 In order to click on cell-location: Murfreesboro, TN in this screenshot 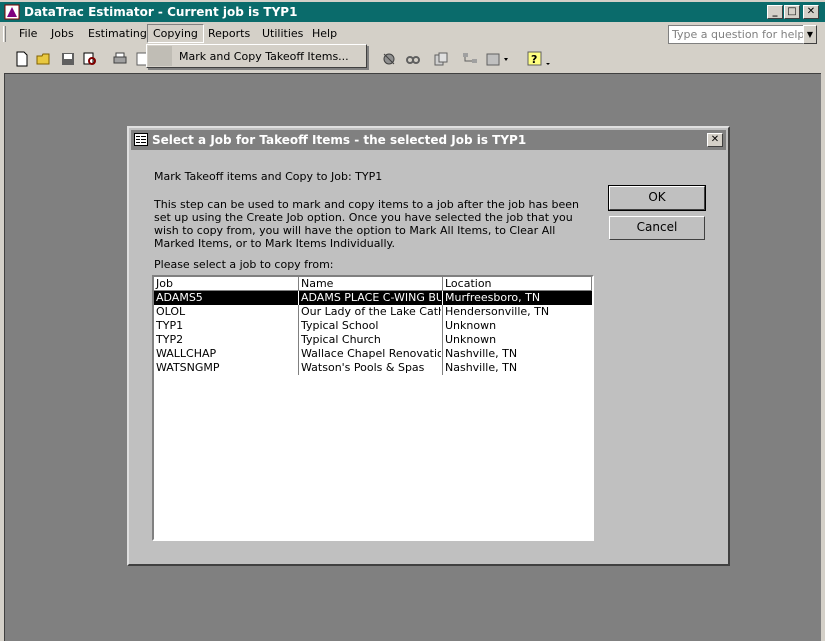, I will do `click(493, 297)`.